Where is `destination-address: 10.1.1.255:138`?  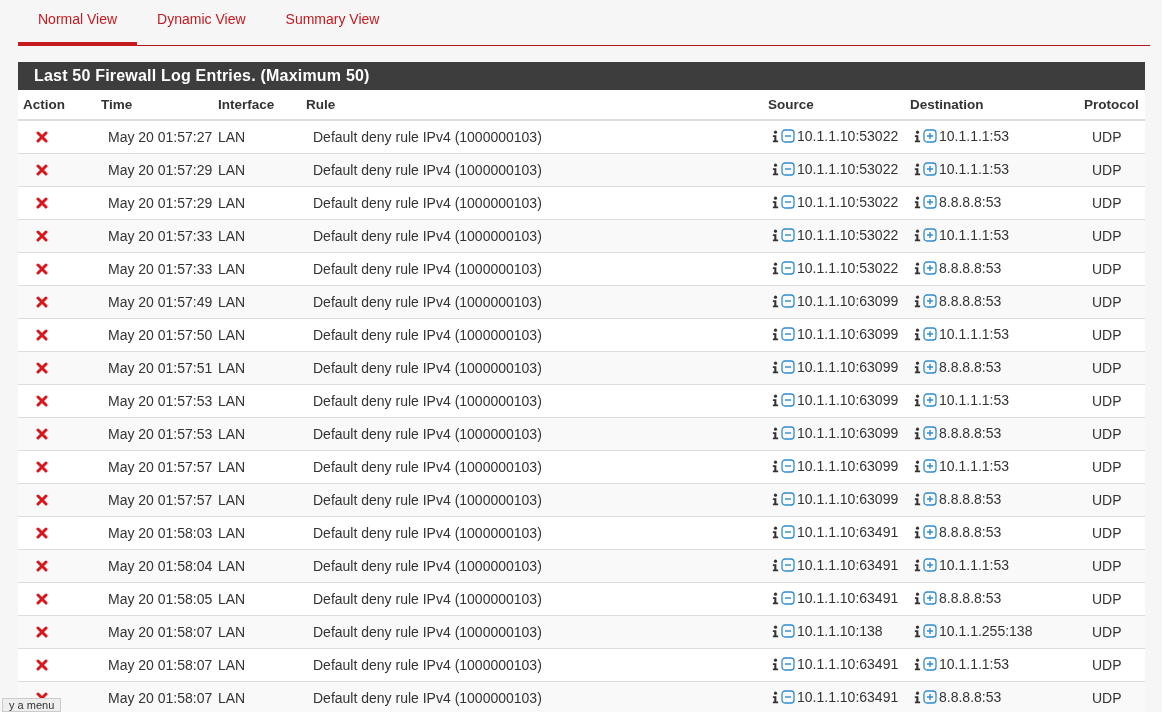
destination-address: 10.1.1.255:138 is located at coordinates (986, 631).